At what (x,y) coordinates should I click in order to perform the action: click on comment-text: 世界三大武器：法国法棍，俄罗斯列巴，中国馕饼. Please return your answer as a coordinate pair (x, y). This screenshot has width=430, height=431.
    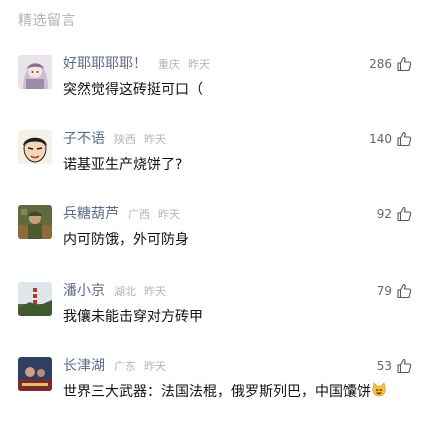
    Looking at the image, I should click on (225, 392).